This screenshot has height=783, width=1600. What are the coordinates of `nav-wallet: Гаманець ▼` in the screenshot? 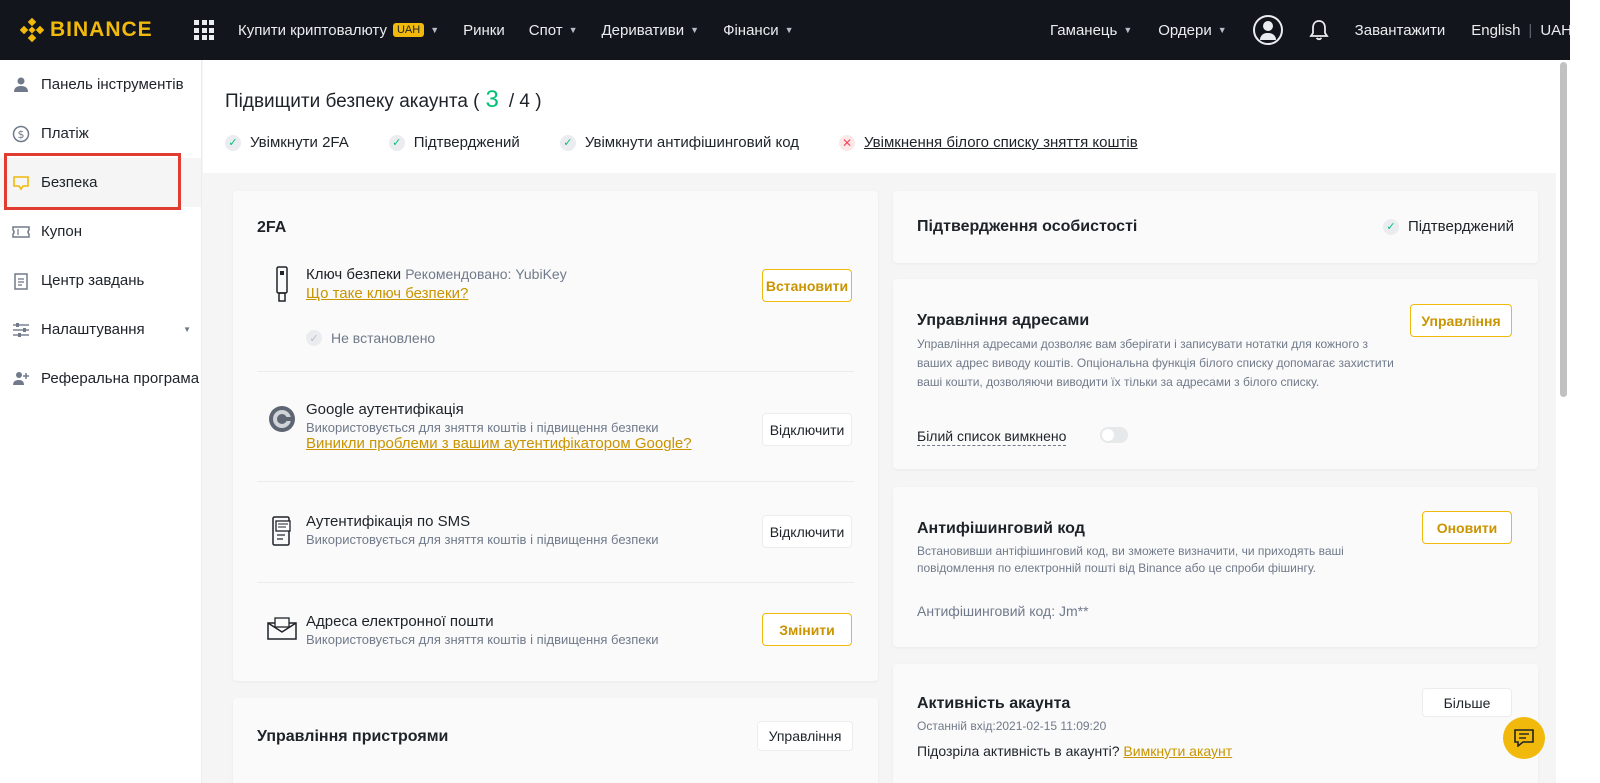 It's located at (1091, 30).